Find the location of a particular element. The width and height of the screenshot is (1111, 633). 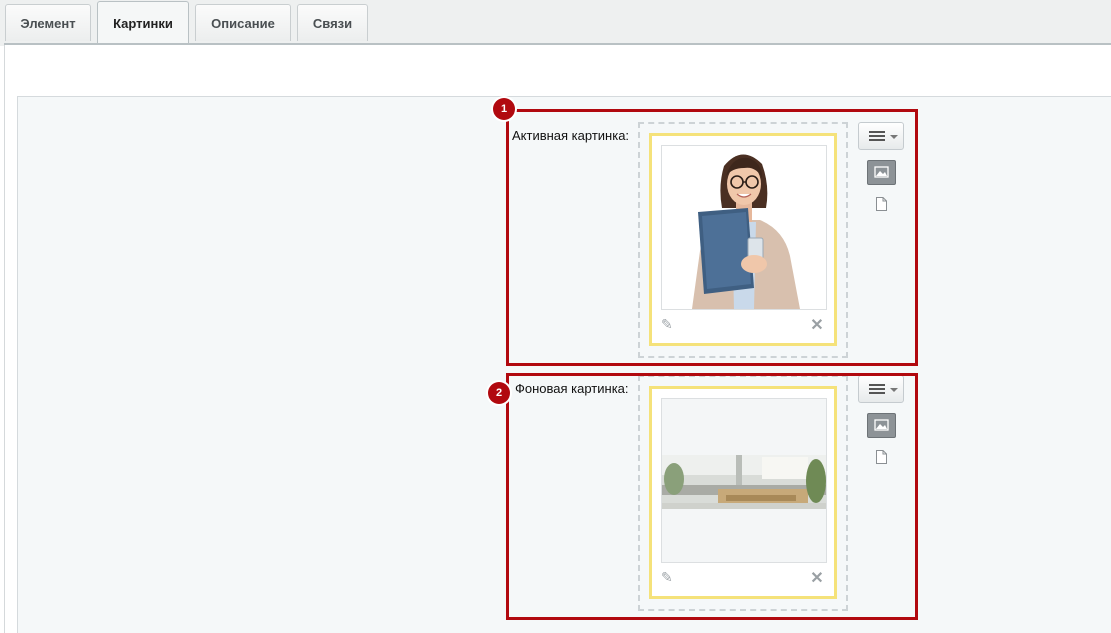

step-badge-2: 2 is located at coordinates (499, 393).